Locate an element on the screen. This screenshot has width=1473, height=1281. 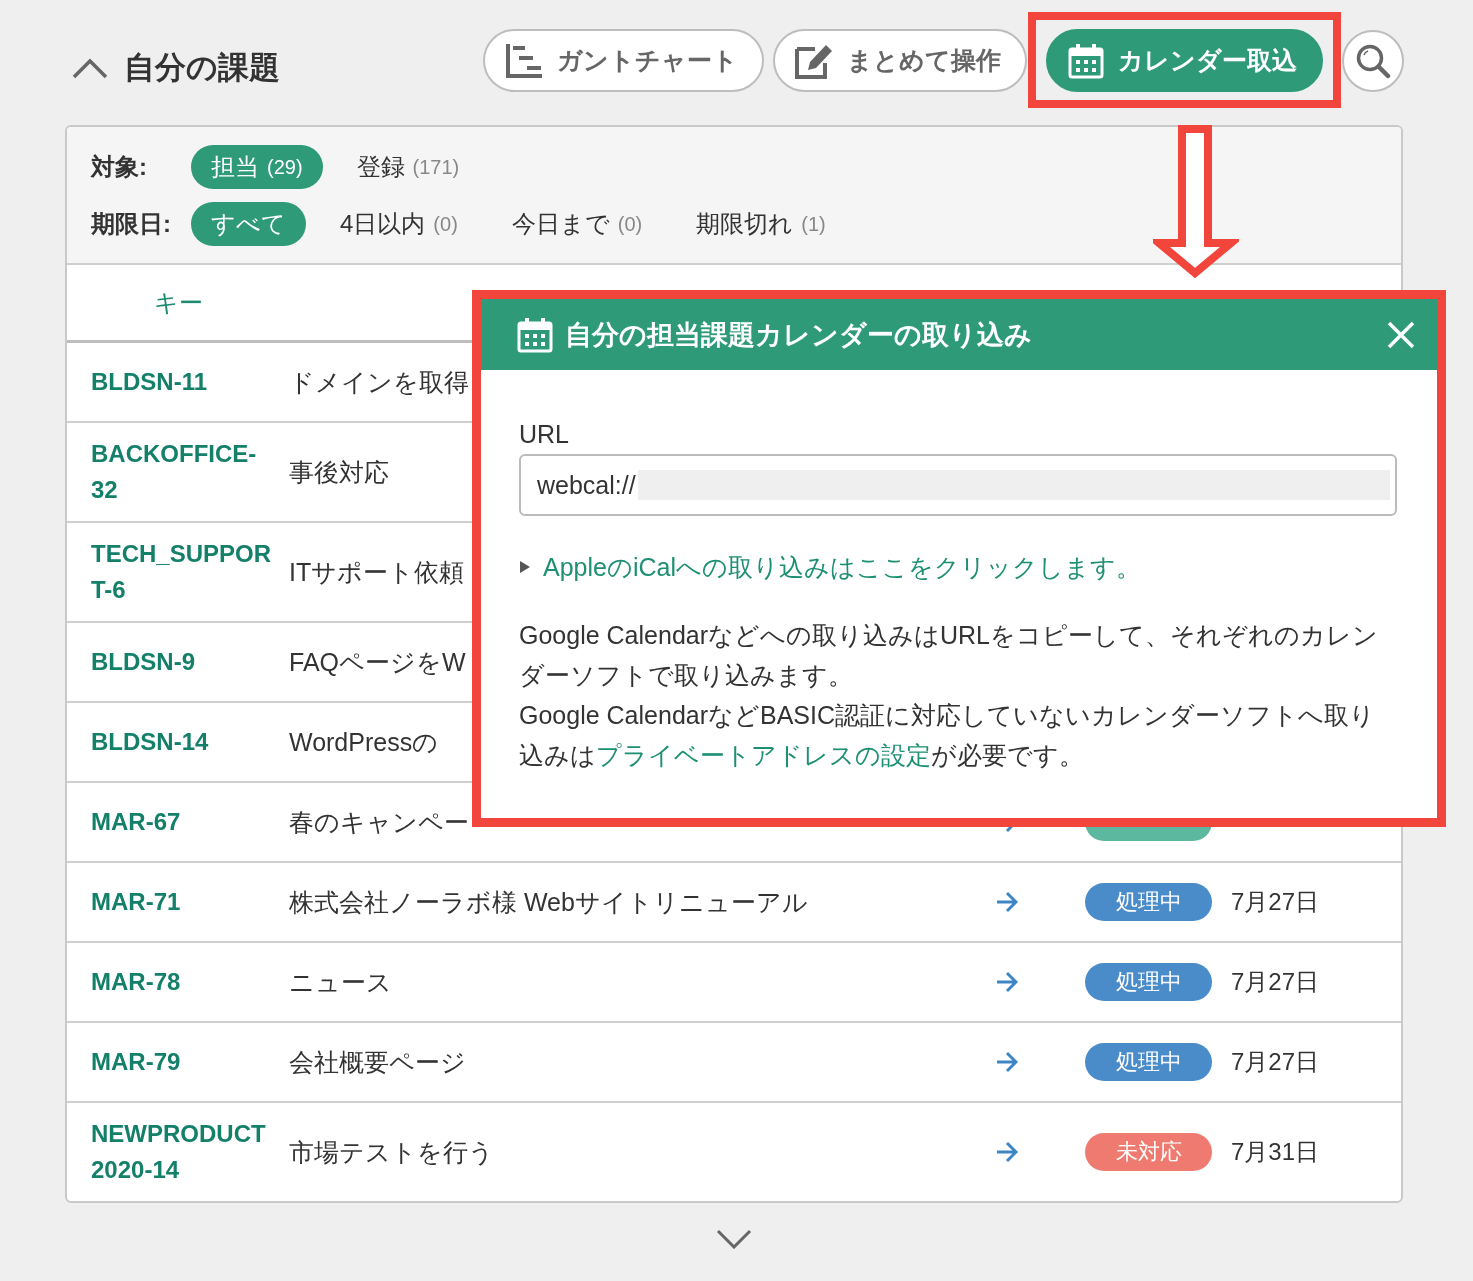
filter-label: 対象: is located at coordinates (119, 167).